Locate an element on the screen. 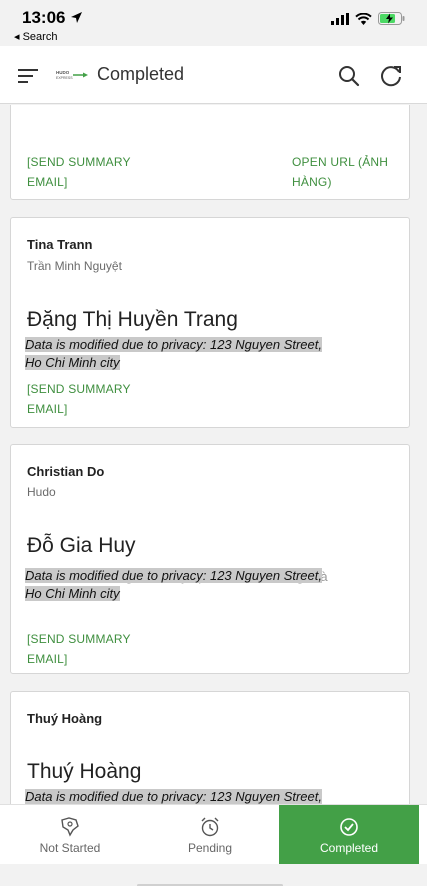 The height and width of the screenshot is (886, 427). check-circle-icon is located at coordinates (349, 827).